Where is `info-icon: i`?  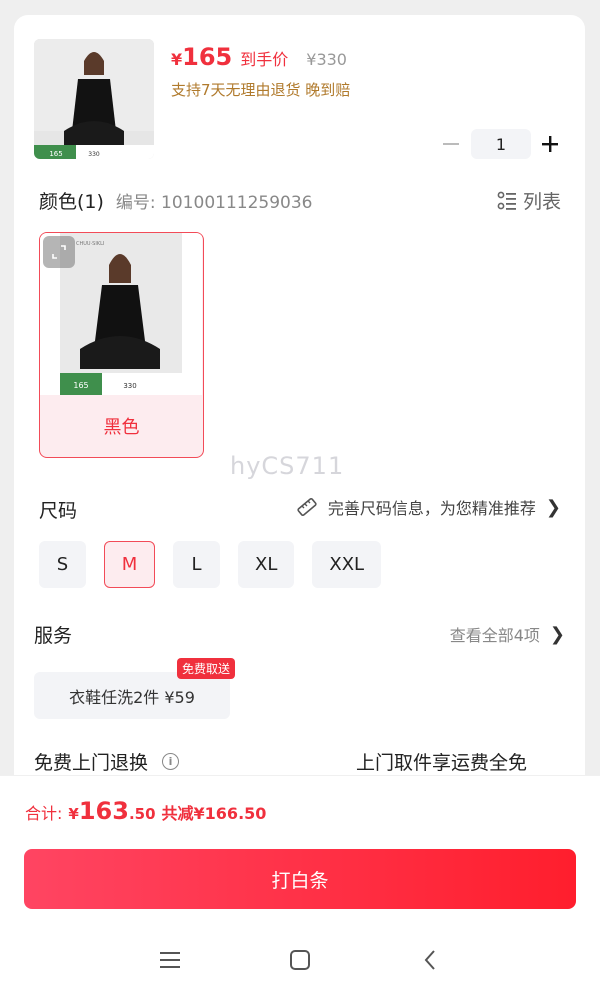 info-icon: i is located at coordinates (171, 761).